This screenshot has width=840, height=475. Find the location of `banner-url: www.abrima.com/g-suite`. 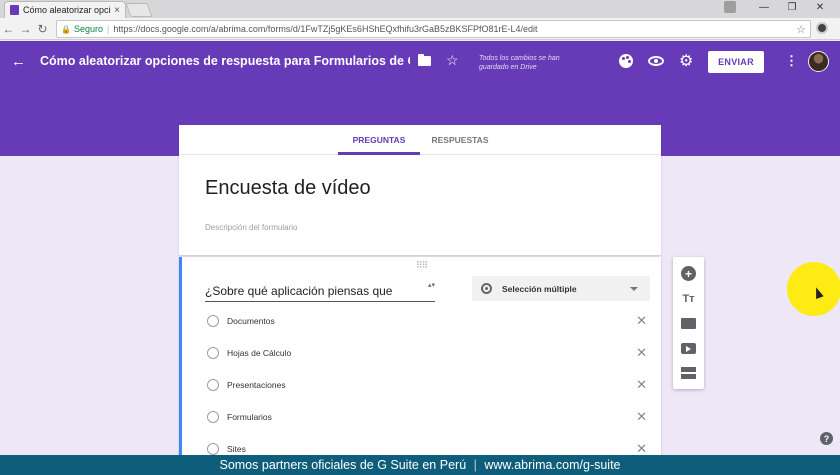

banner-url: www.abrima.com/g-suite is located at coordinates (552, 465).